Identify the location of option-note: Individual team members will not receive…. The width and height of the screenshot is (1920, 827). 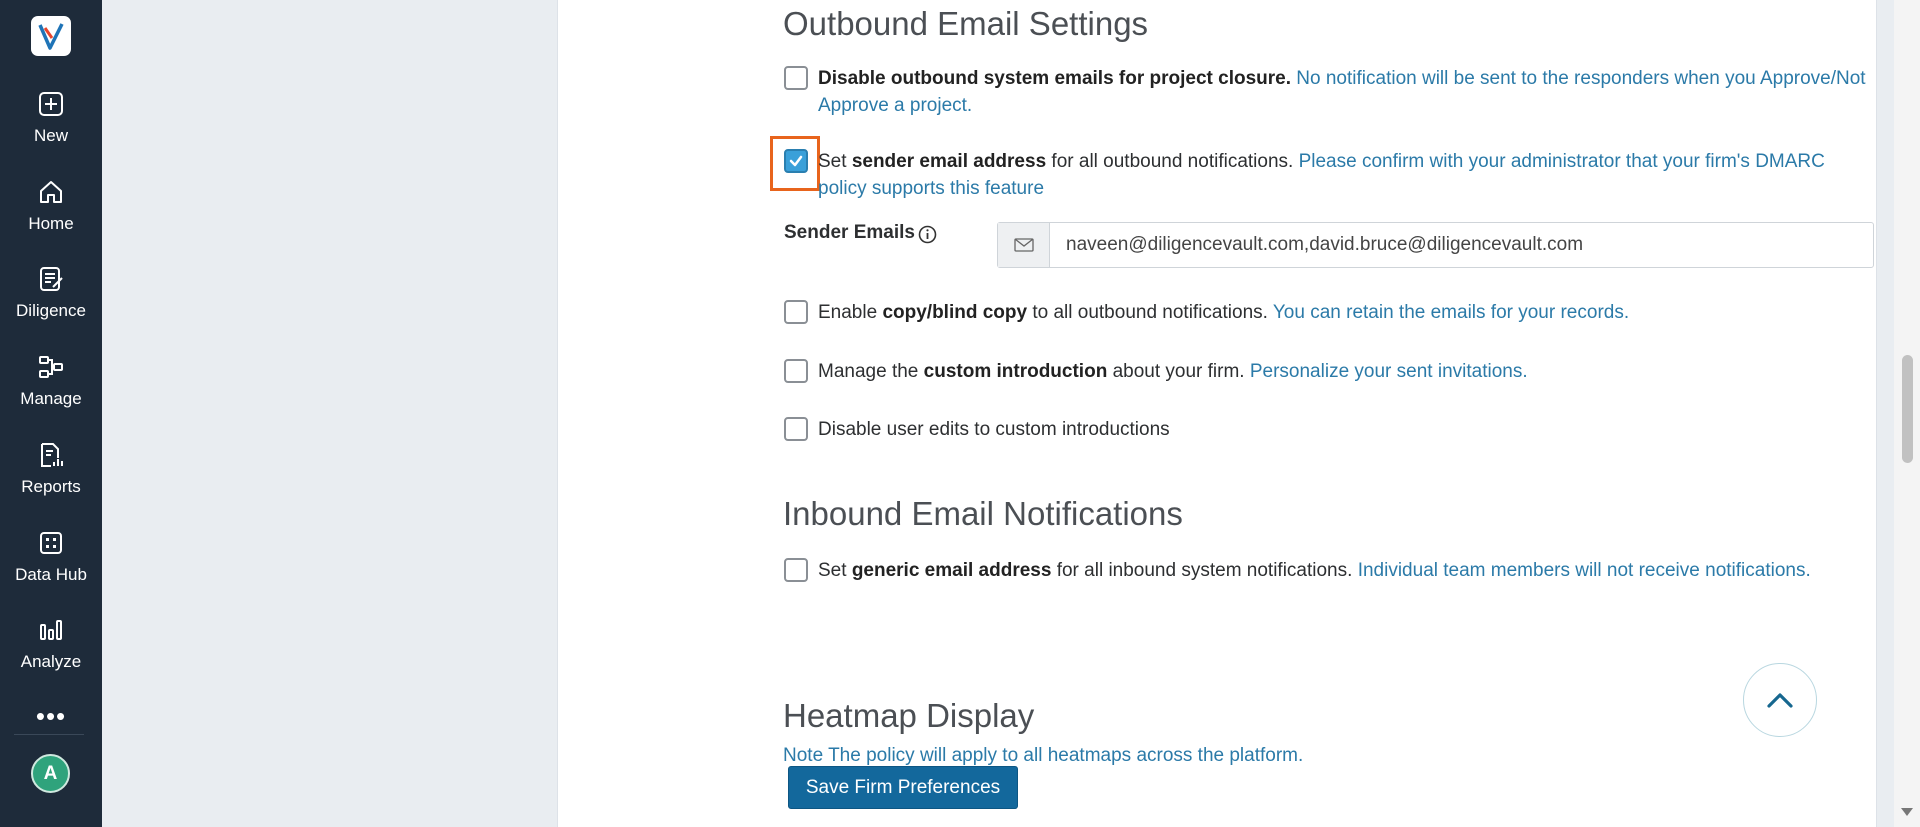
(1584, 570).